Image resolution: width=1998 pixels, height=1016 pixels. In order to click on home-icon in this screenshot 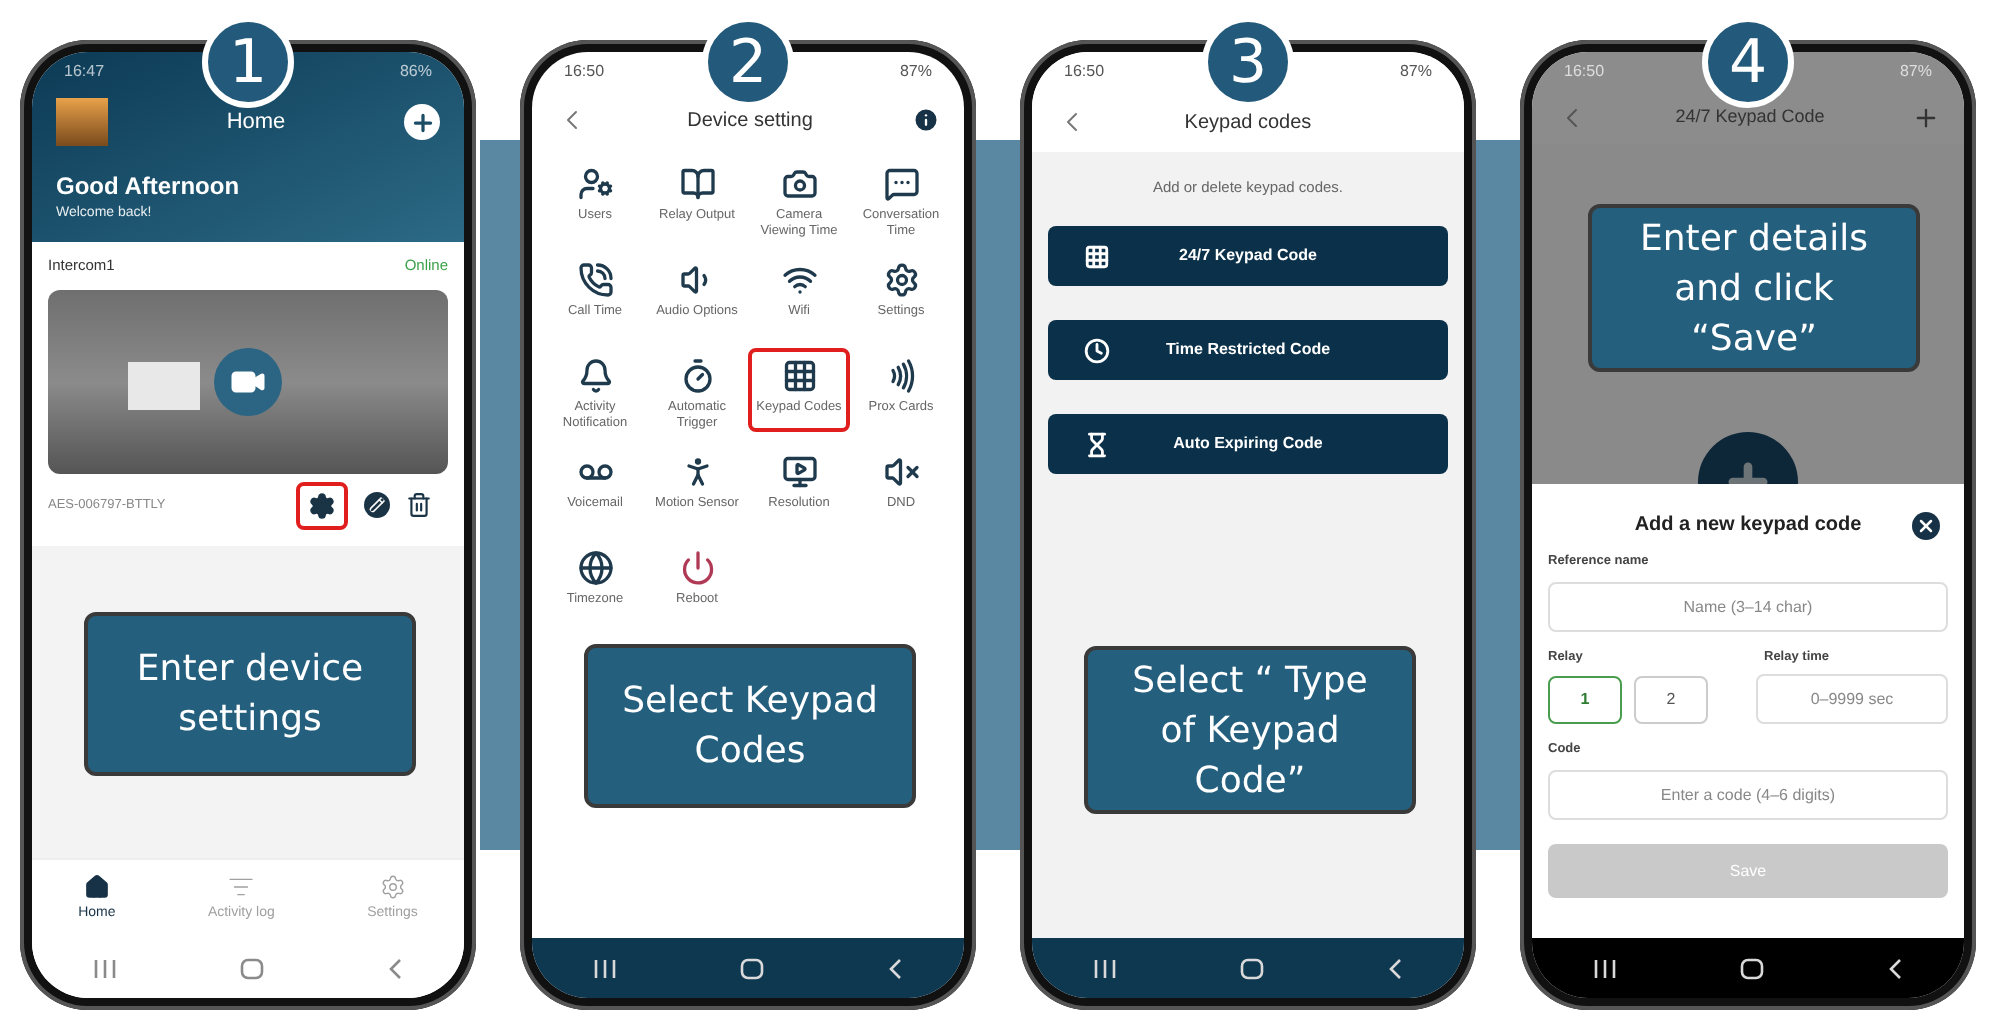, I will do `click(96, 886)`.